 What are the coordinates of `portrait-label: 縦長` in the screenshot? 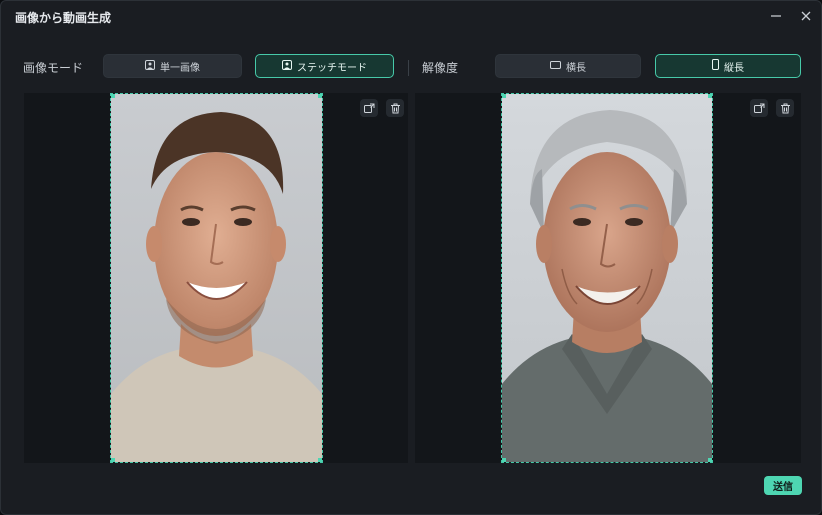 It's located at (734, 68).